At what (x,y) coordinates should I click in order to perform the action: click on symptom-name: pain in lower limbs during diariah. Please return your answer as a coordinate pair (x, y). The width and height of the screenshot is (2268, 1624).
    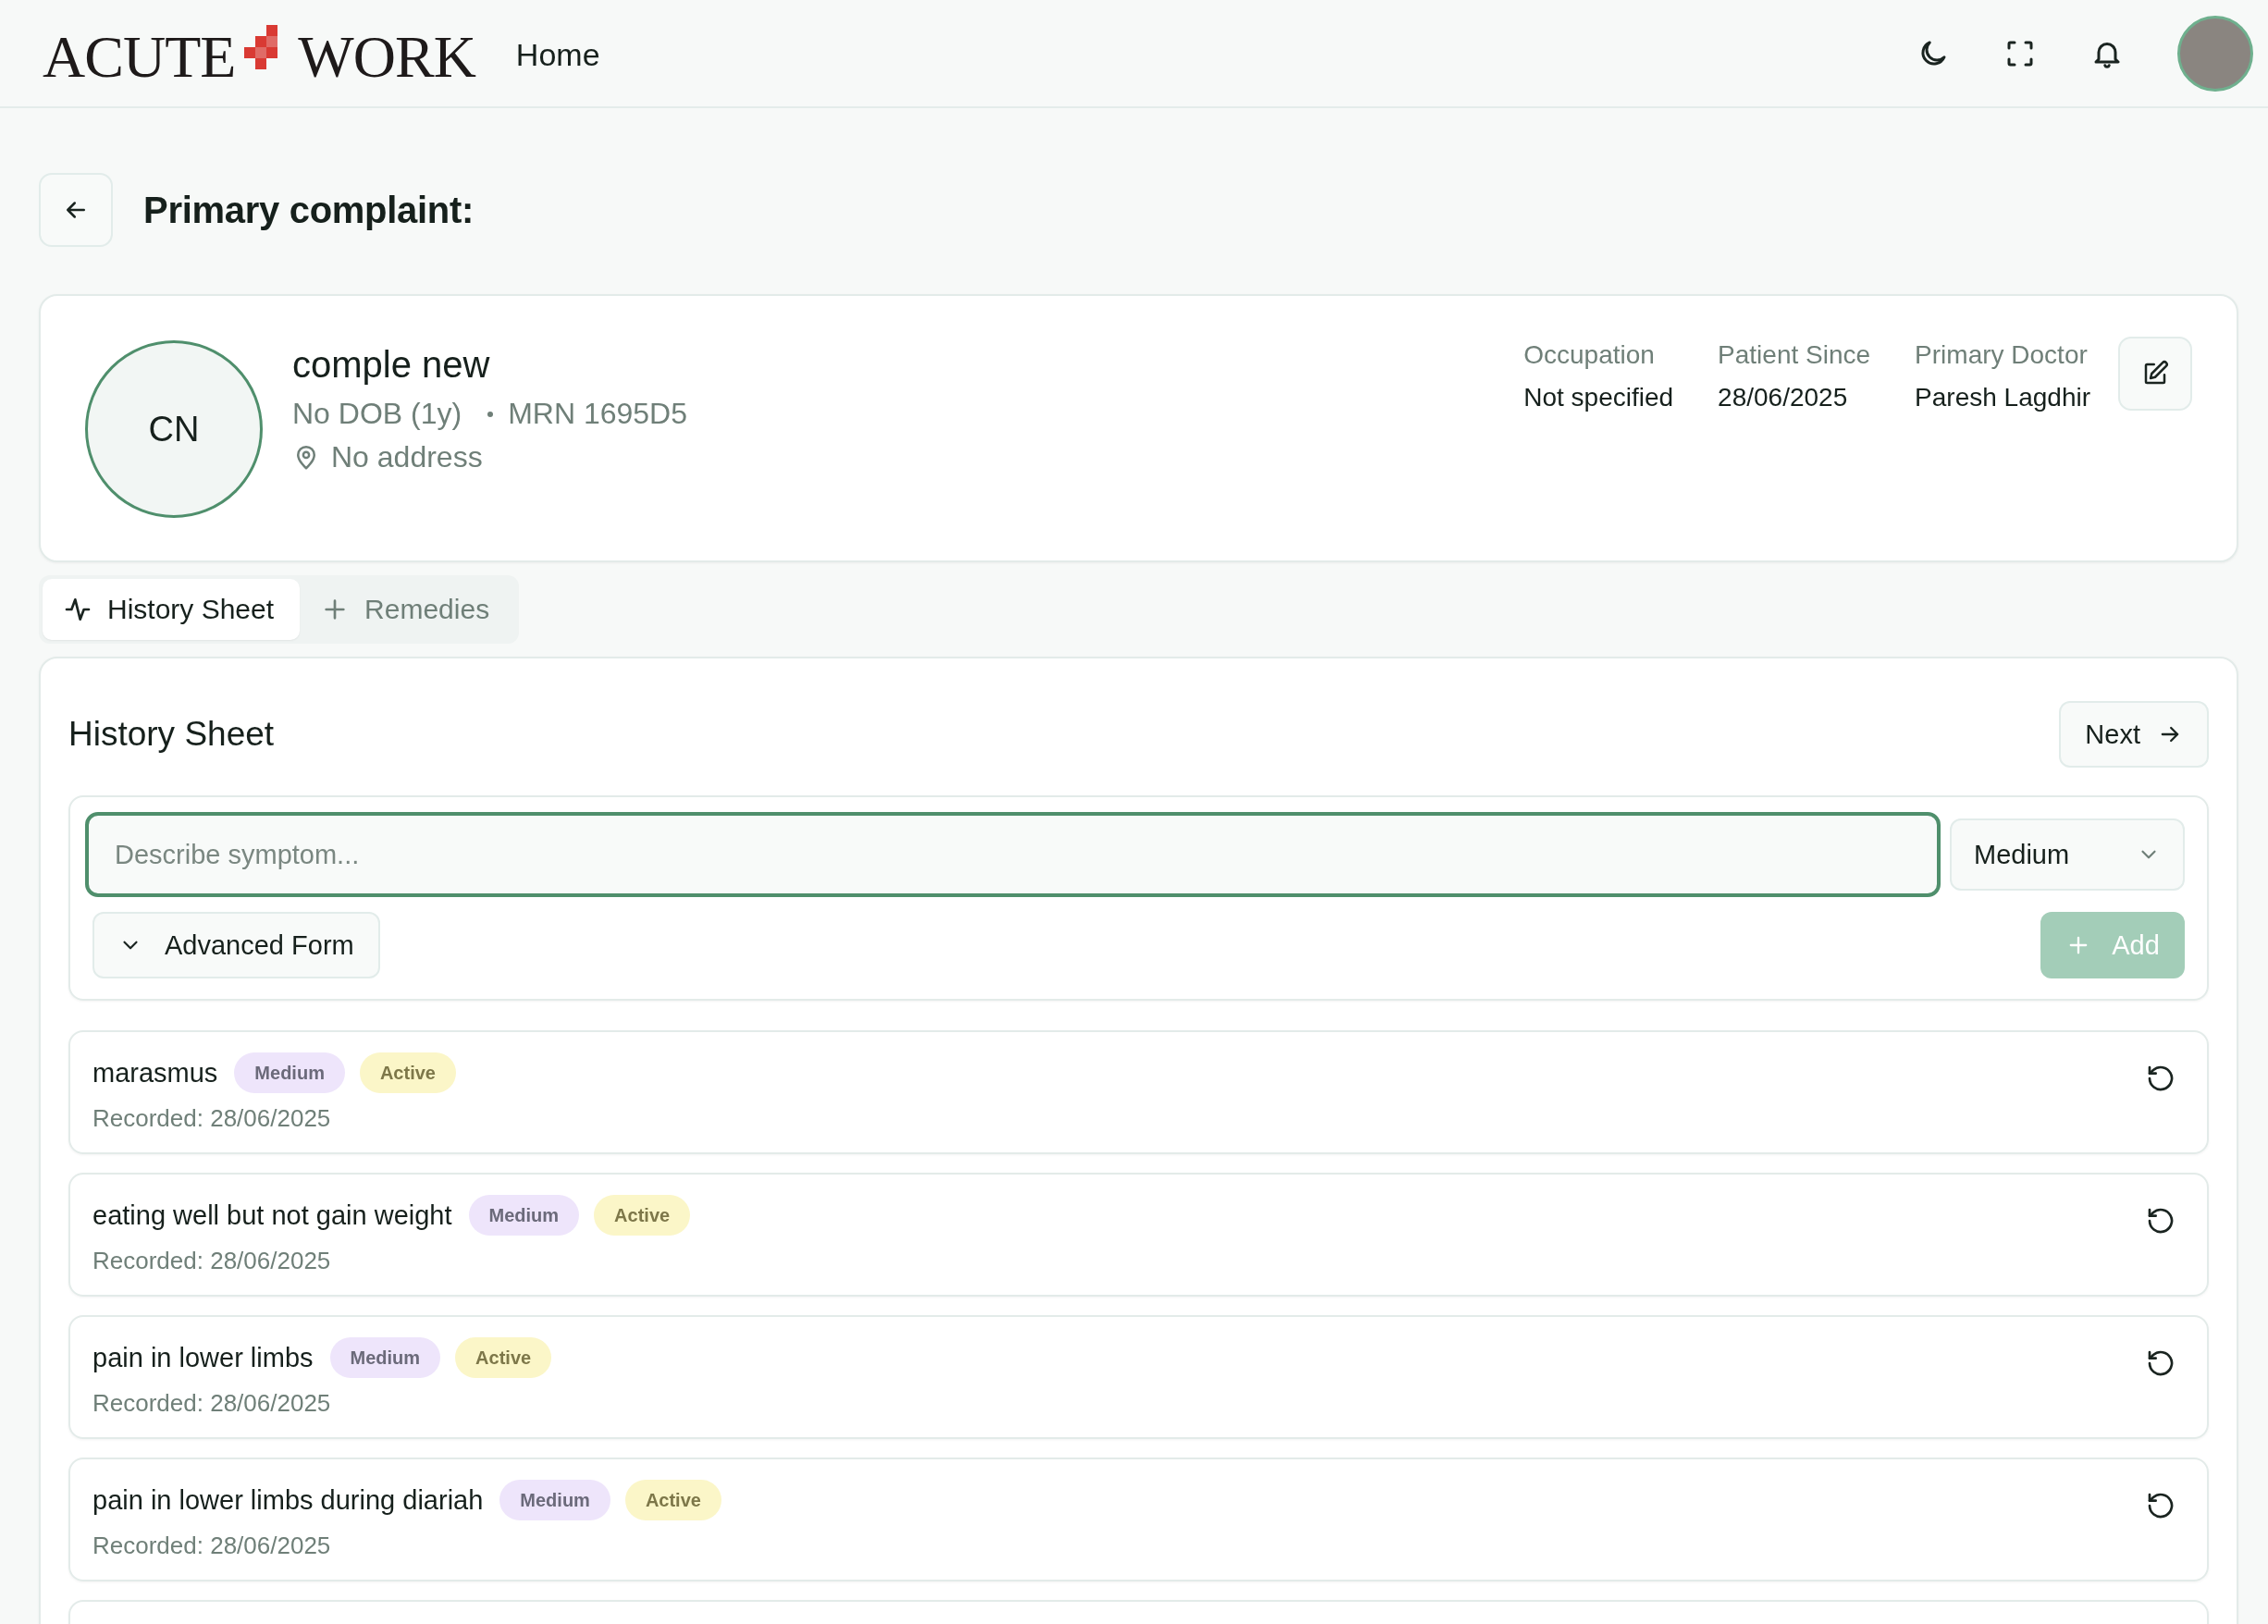
    Looking at the image, I should click on (288, 1500).